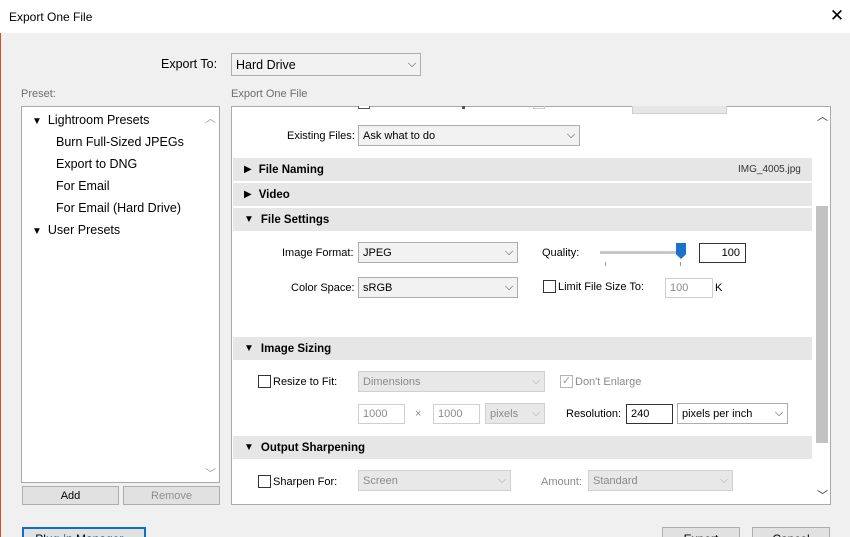 This screenshot has width=850, height=537. What do you see at coordinates (601, 287) in the screenshot?
I see `limit-file-size-label: Limit File Size To:` at bounding box center [601, 287].